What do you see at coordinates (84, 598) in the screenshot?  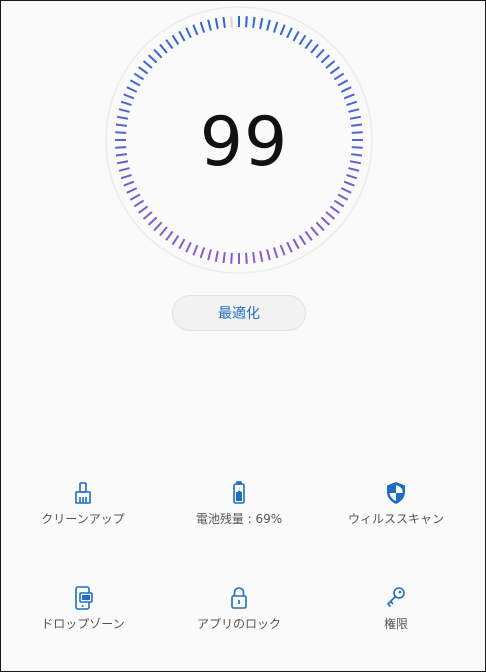 I see `dropzone-icon` at bounding box center [84, 598].